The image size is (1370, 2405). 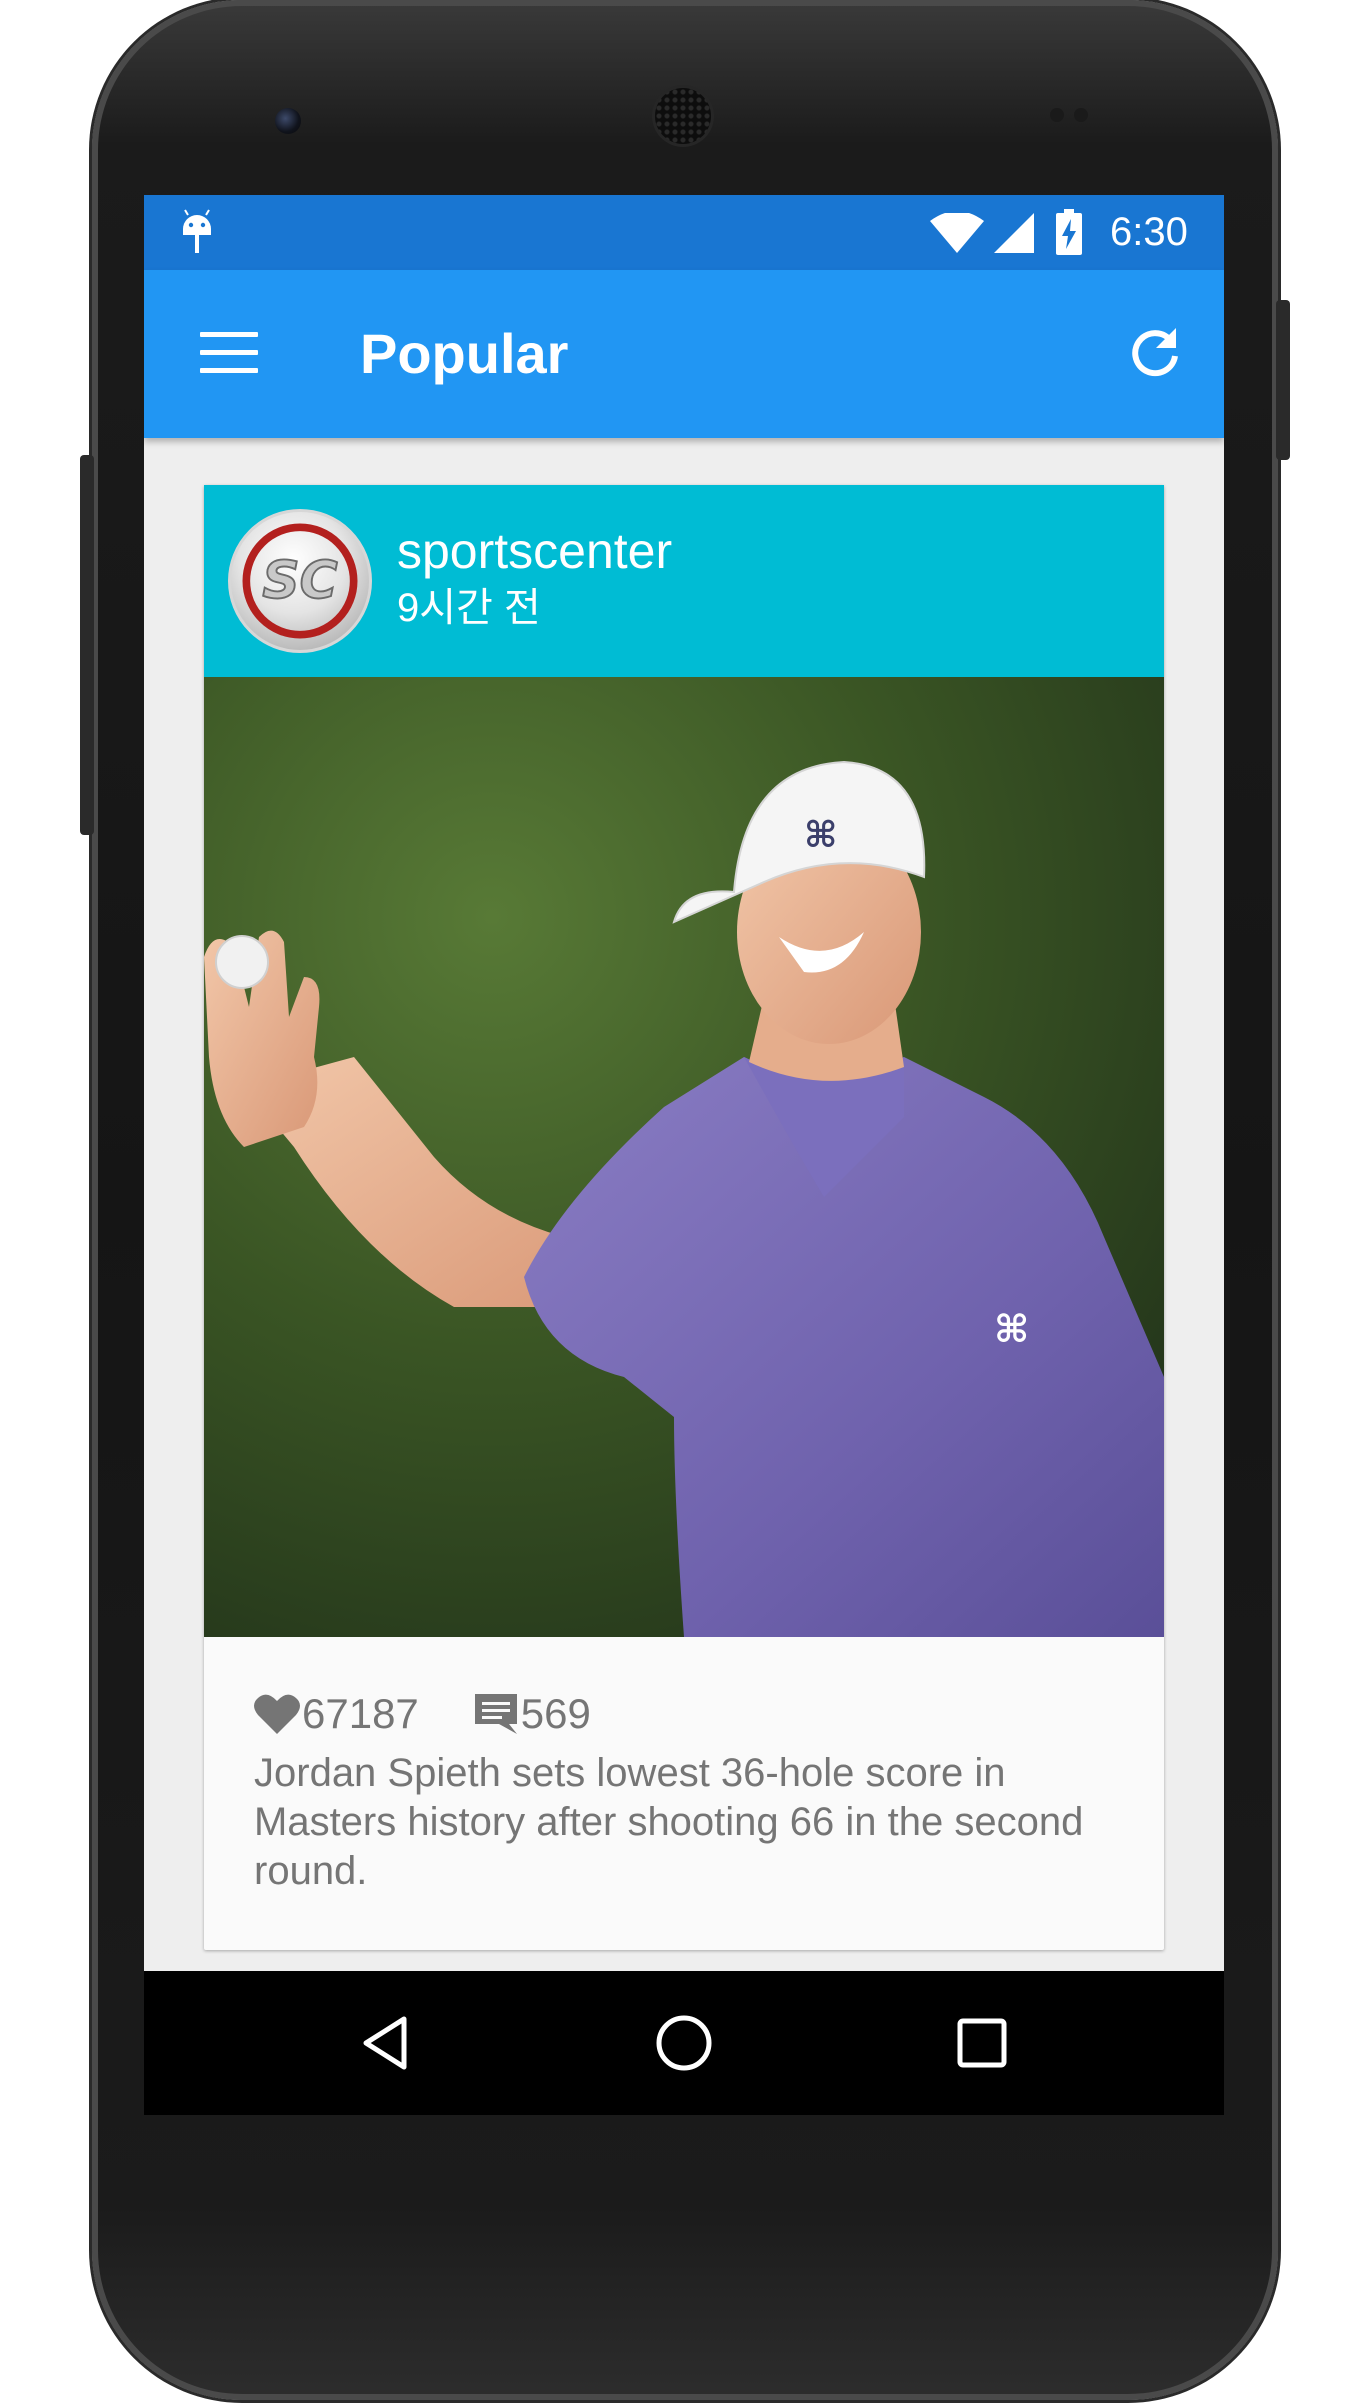 I want to click on post-stats: 67187 569, so click(x=449, y=1714).